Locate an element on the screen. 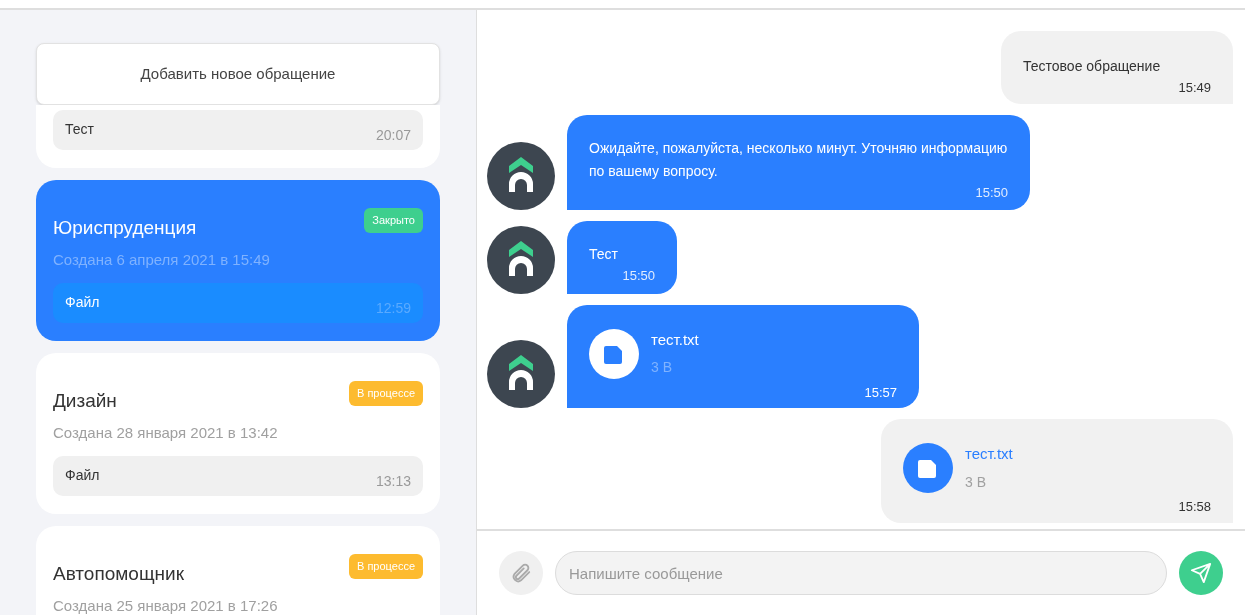 This screenshot has height=615, width=1245. paperclip-icon is located at coordinates (521, 573).